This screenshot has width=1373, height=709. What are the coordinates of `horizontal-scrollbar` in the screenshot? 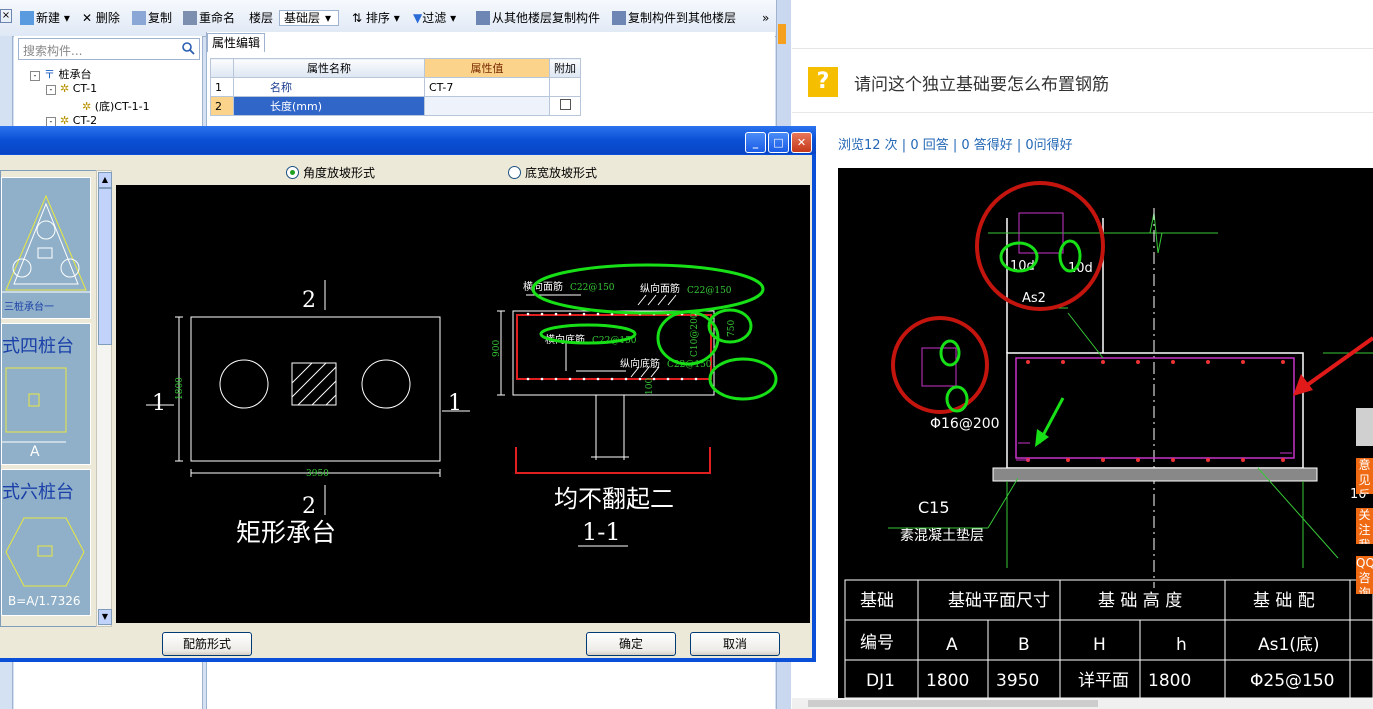 It's located at (1082, 703).